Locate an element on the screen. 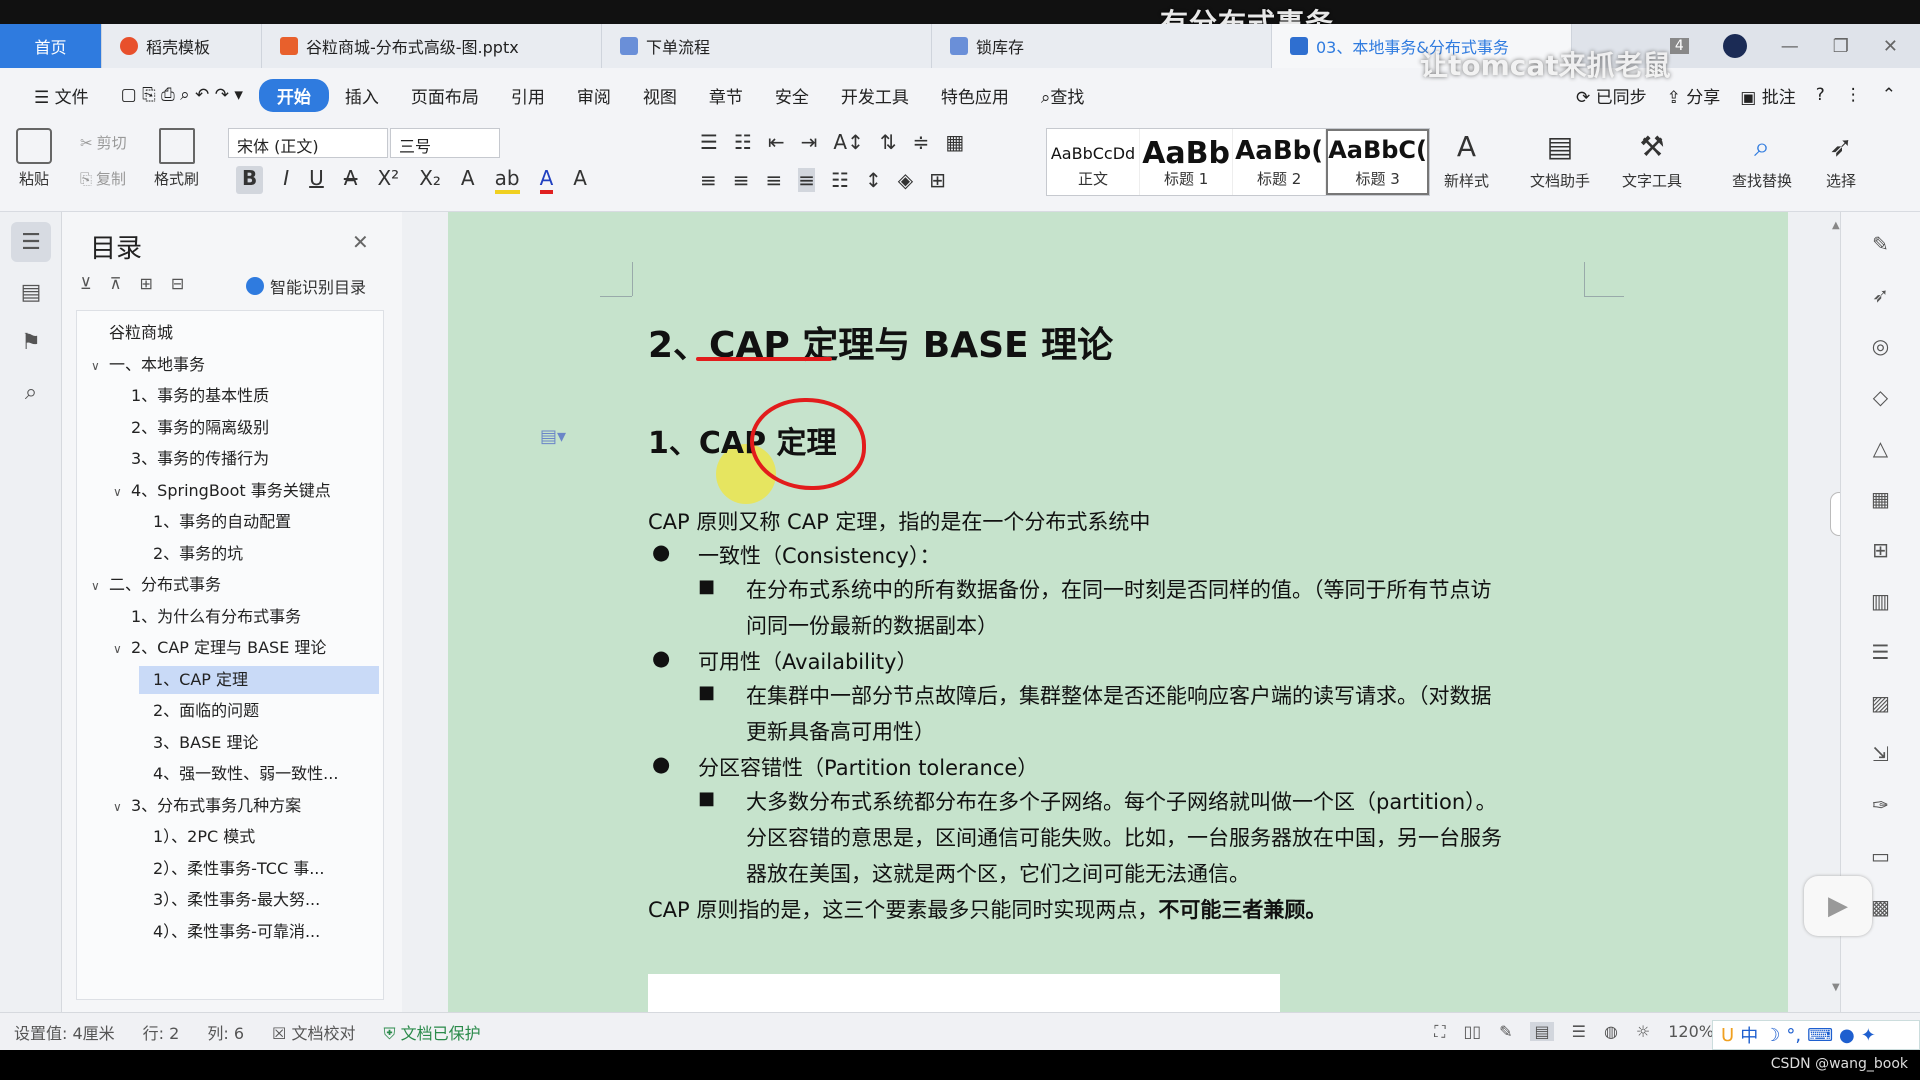 Image resolution: width=1920 pixels, height=1080 pixels. tab-lock-stock: 锁库存 is located at coordinates (1102, 46).